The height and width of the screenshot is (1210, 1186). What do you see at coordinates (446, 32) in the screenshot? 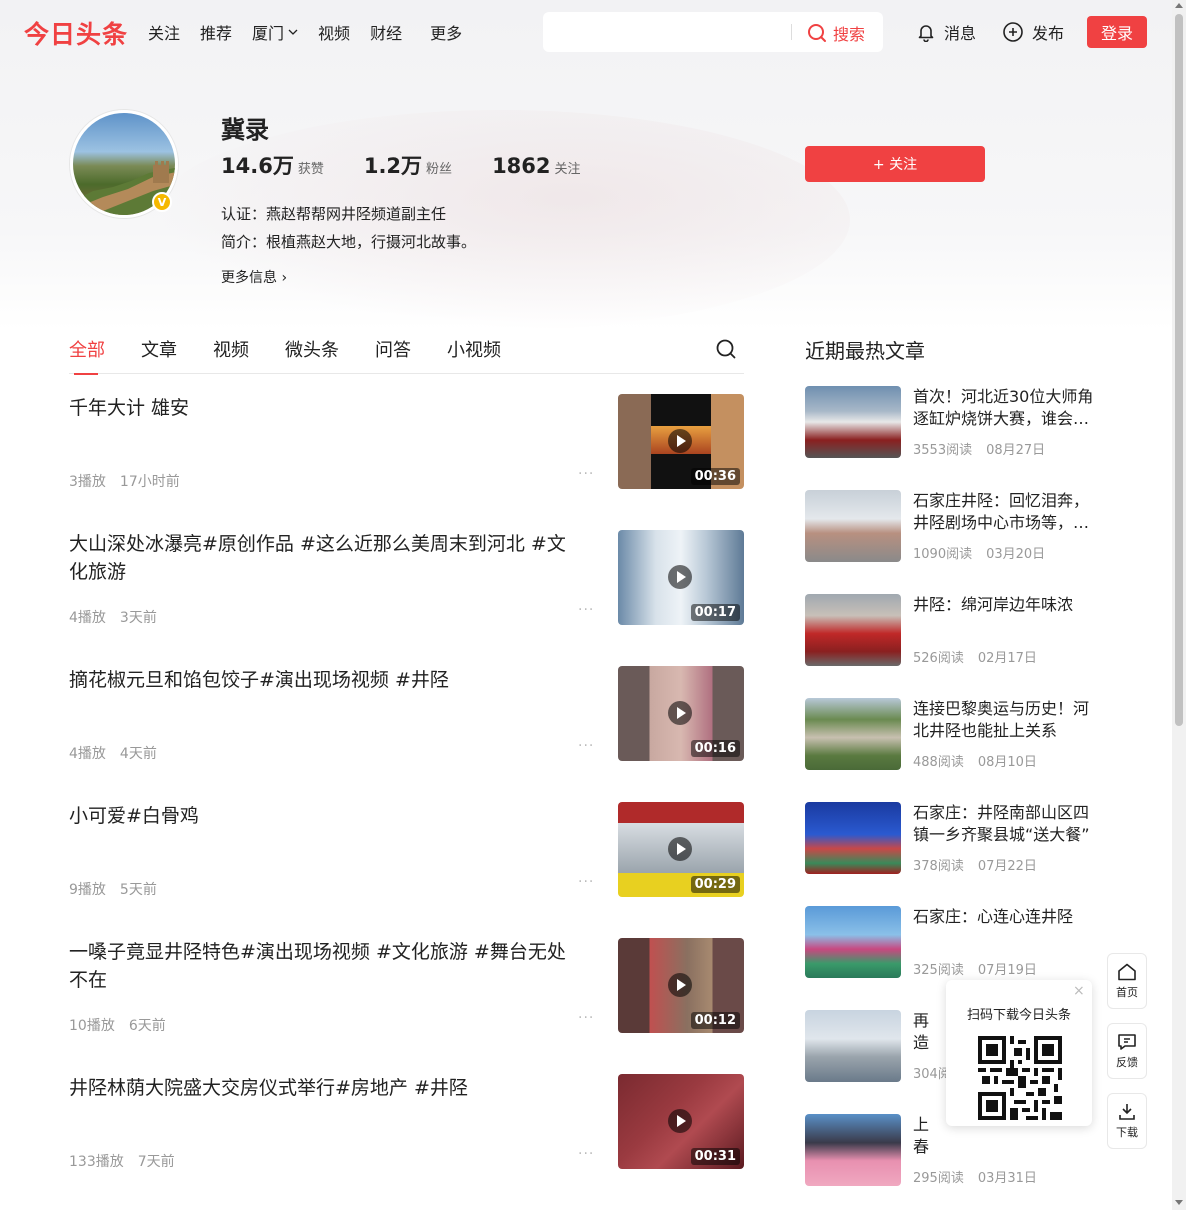
I see `nav-item-more: 更多` at bounding box center [446, 32].